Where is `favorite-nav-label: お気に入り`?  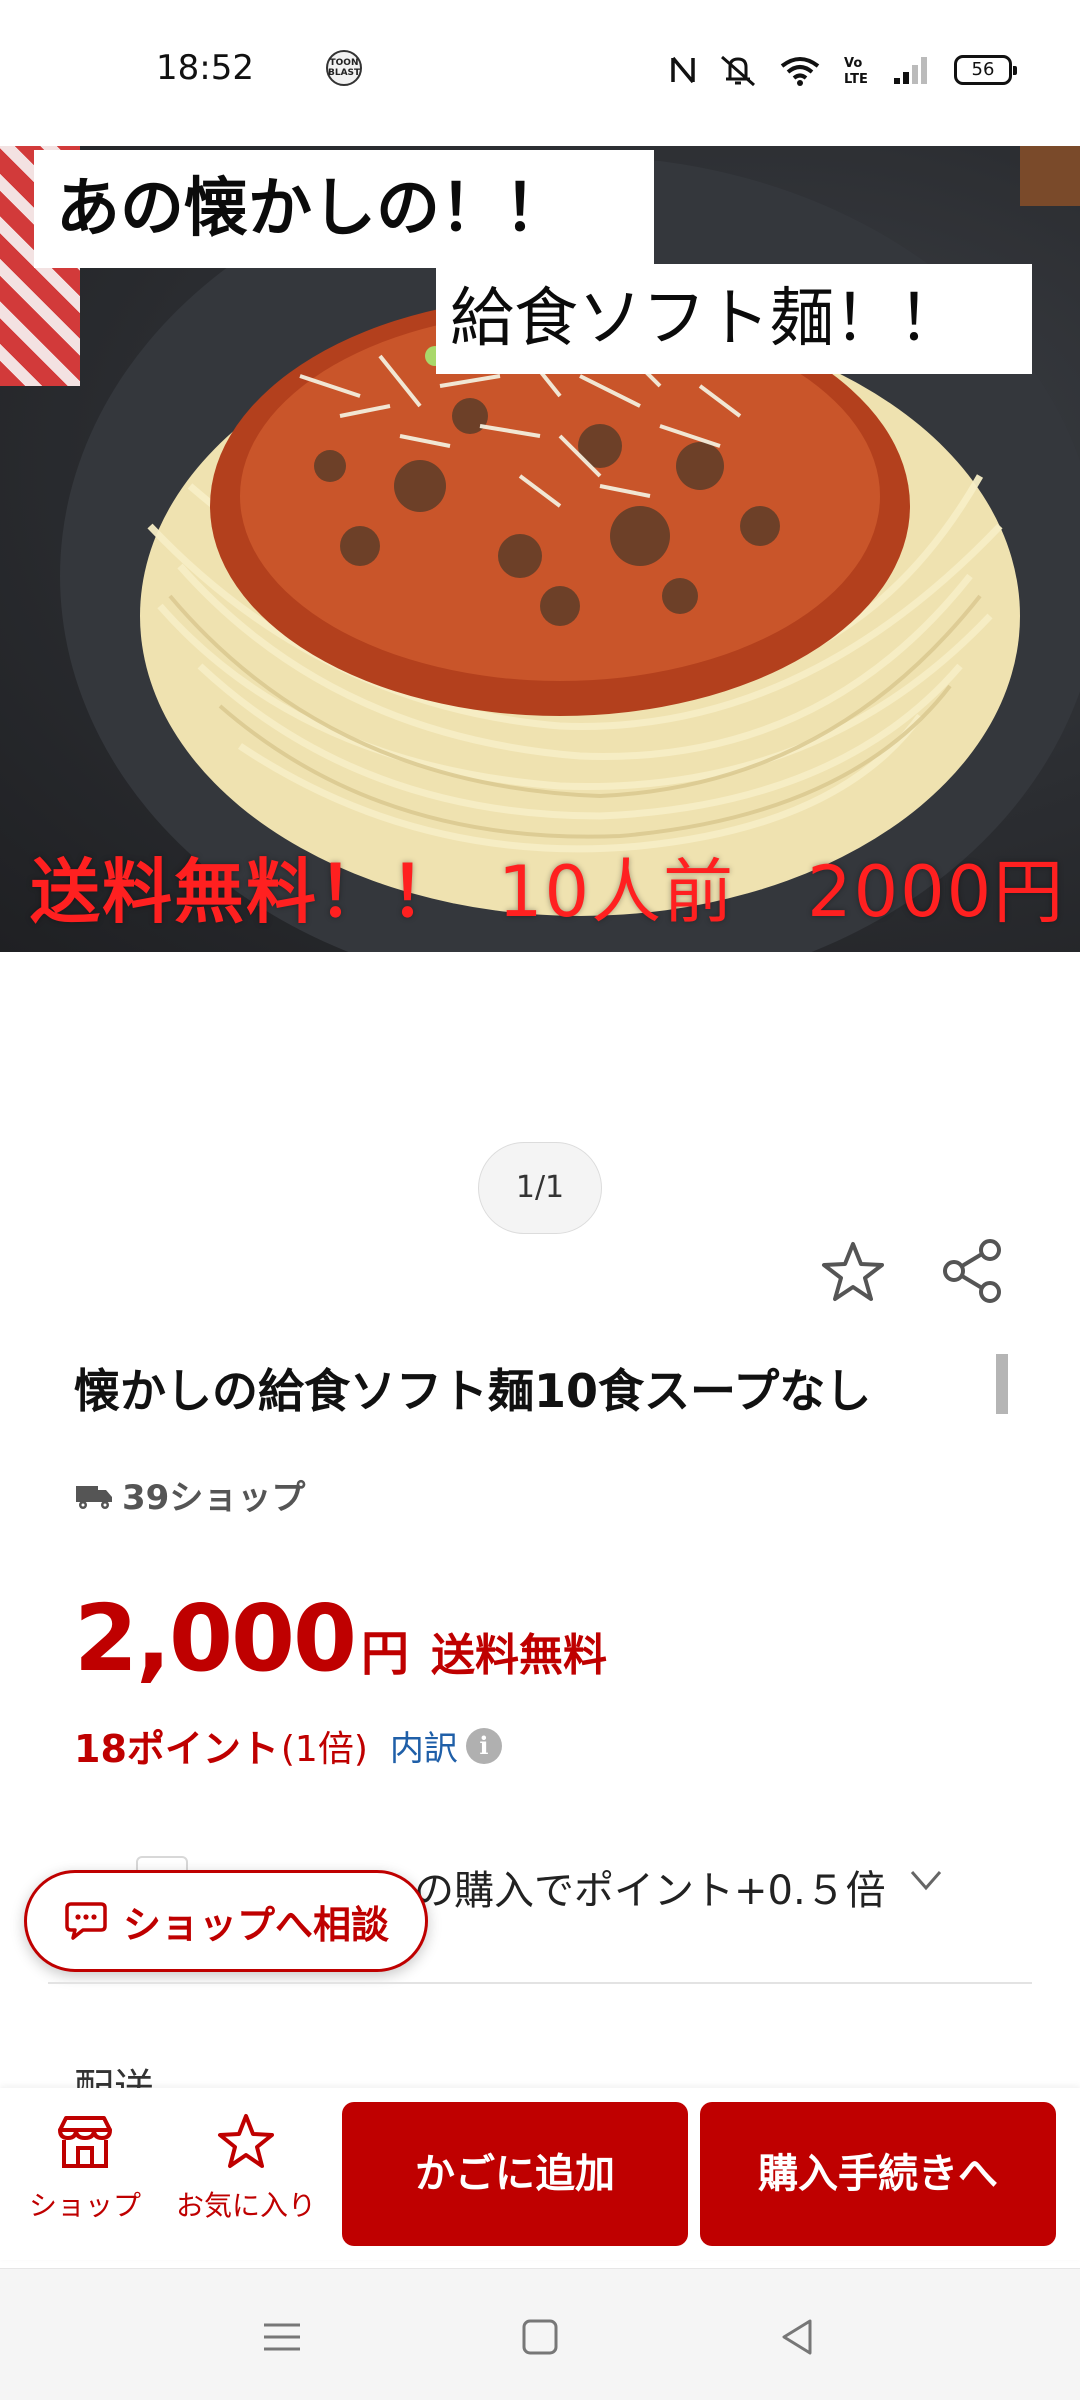
favorite-nav-label: お気に入り is located at coordinates (245, 2205).